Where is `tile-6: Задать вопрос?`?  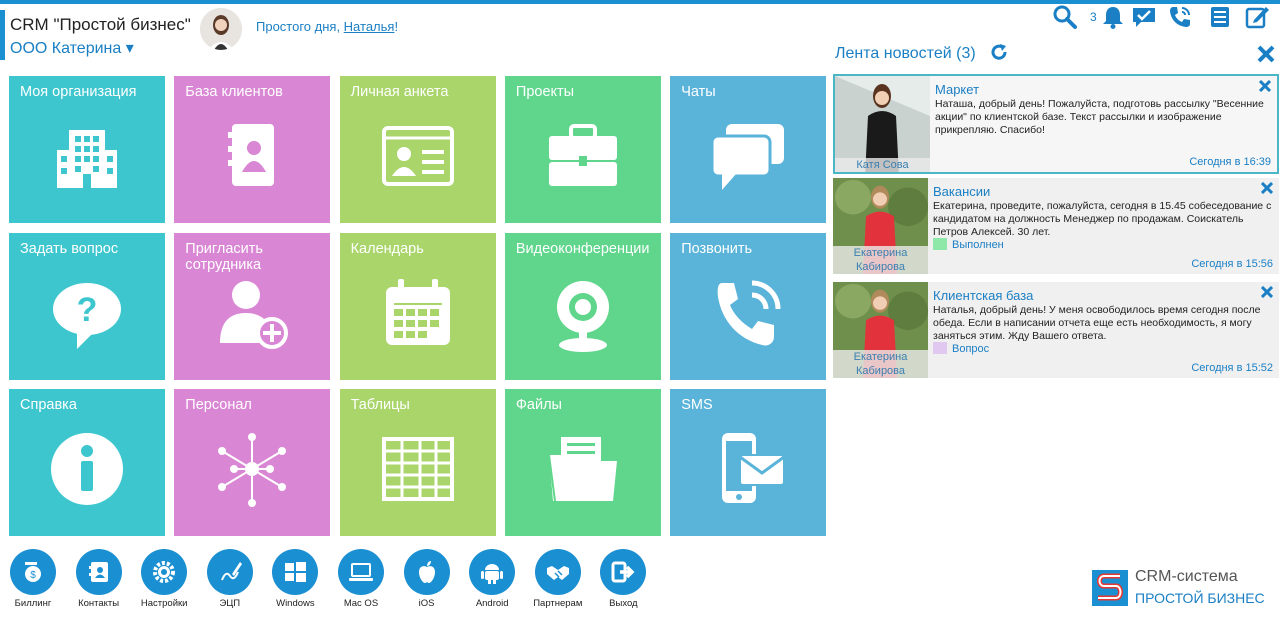
tile-6: Задать вопрос? is located at coordinates (87, 306).